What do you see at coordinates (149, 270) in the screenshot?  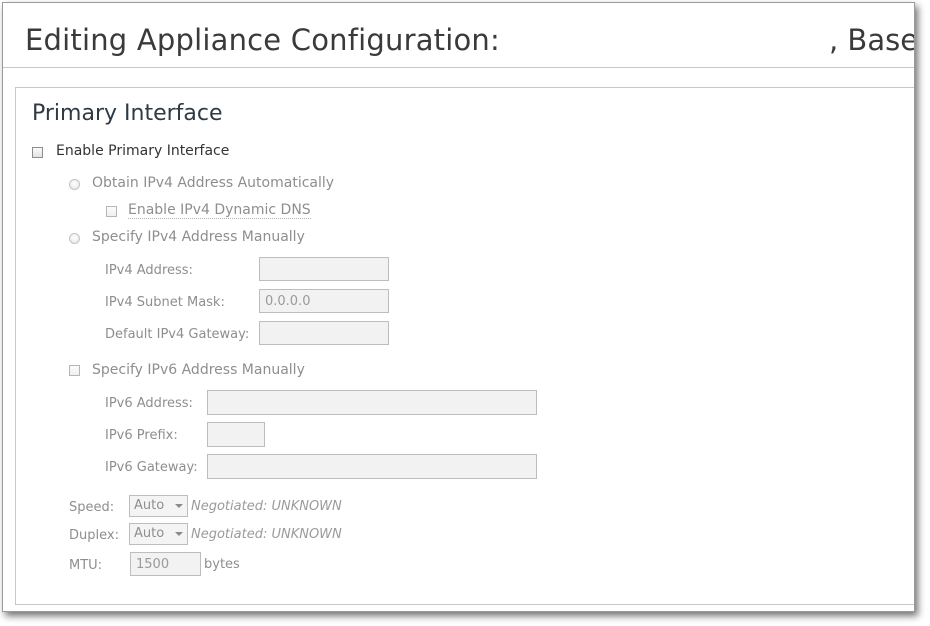 I see `ipv4-address-label: IPv4 Address:` at bounding box center [149, 270].